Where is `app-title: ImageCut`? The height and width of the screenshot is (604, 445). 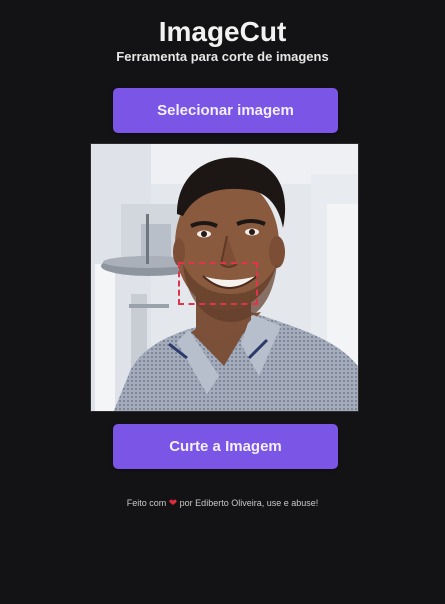
app-title: ImageCut is located at coordinates (222, 31).